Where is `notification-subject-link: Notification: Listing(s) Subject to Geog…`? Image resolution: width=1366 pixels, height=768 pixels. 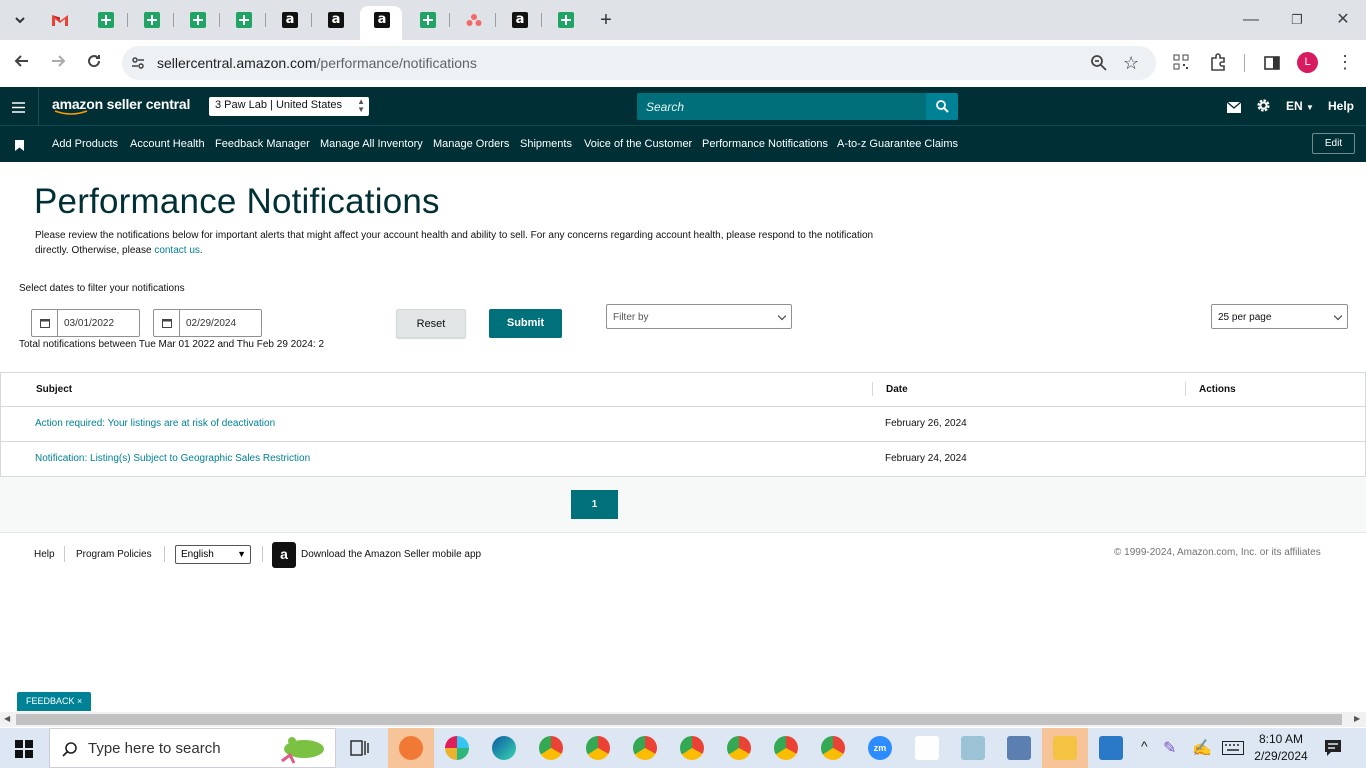
notification-subject-link: Notification: Listing(s) Subject to Geog… is located at coordinates (172, 458).